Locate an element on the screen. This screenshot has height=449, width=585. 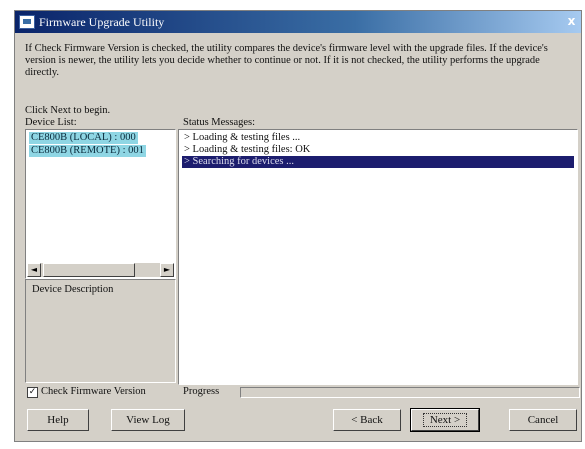
help-button: Help is located at coordinates (58, 420).